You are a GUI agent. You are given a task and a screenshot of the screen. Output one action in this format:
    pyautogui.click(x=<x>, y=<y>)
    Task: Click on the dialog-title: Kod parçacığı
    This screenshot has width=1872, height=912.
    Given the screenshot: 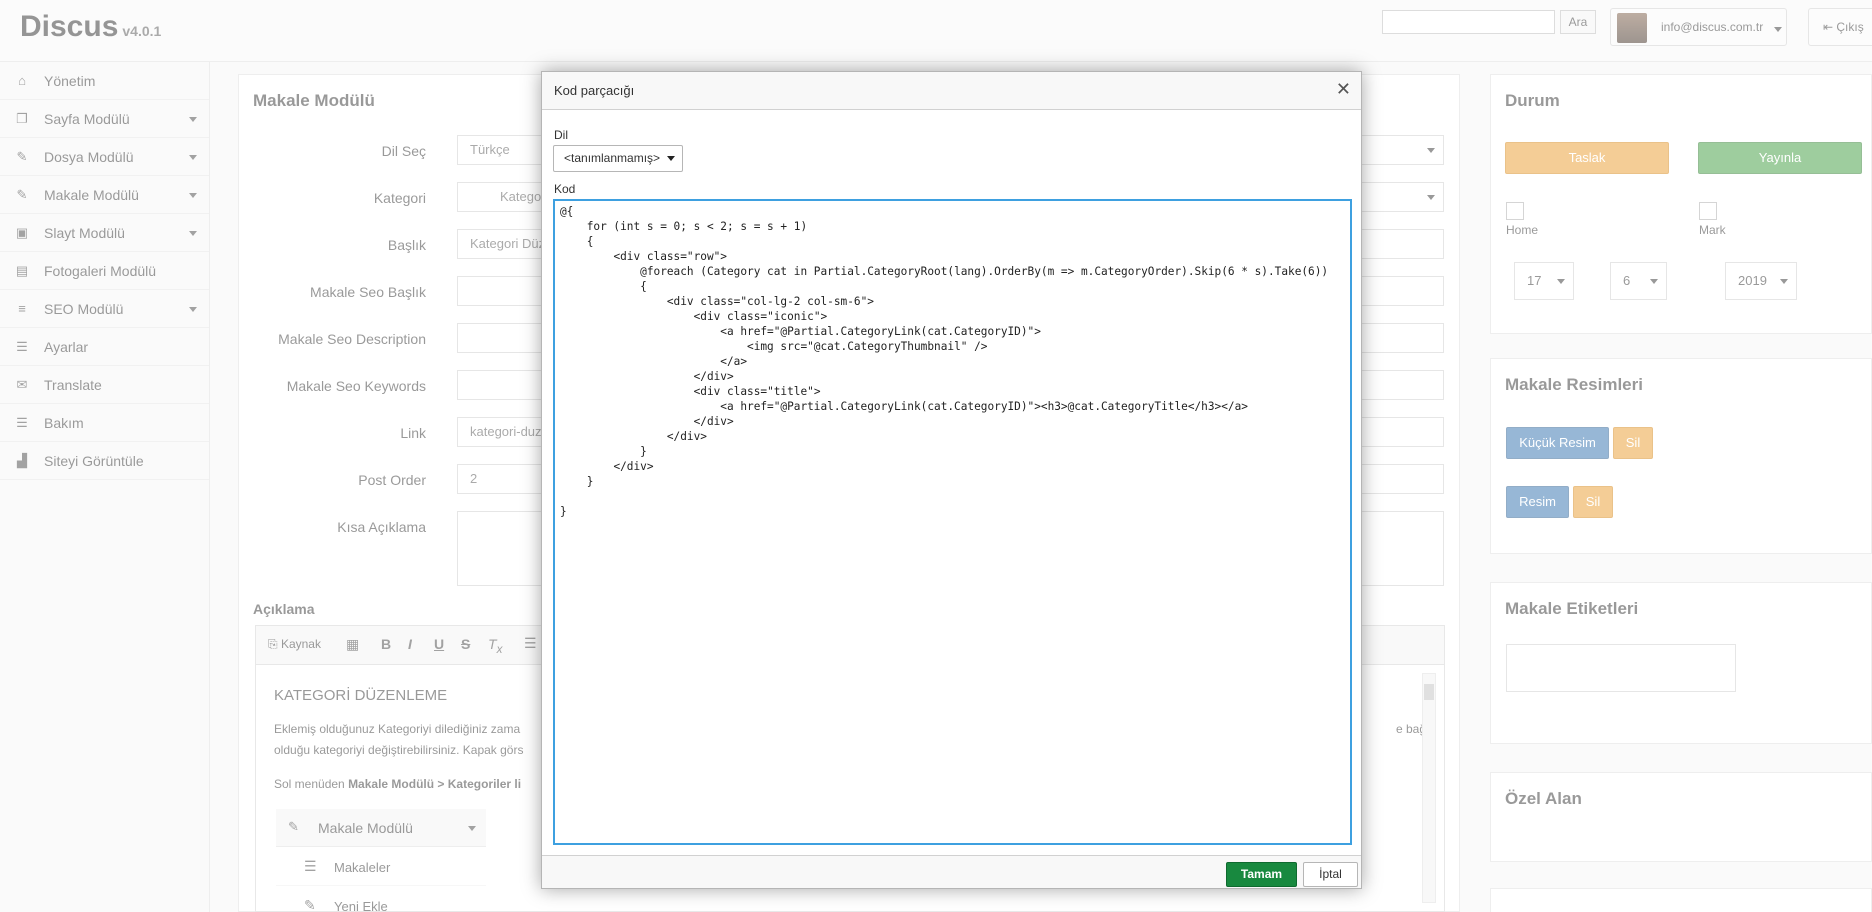 What is the action you would take?
    pyautogui.click(x=594, y=90)
    